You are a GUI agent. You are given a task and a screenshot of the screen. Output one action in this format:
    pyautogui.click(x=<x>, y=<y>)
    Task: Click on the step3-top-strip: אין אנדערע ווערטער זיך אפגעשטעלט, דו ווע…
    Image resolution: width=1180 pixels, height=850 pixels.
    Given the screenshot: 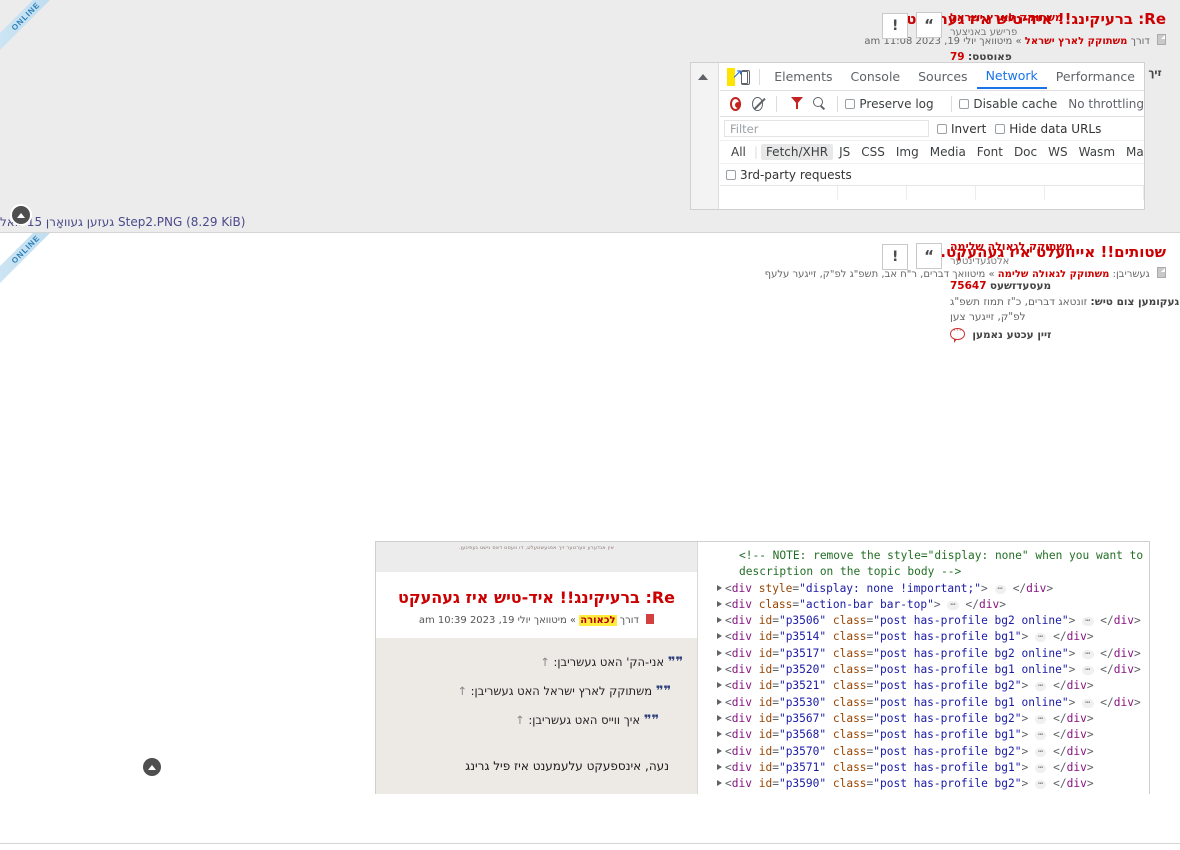 What is the action you would take?
    pyautogui.click(x=536, y=557)
    